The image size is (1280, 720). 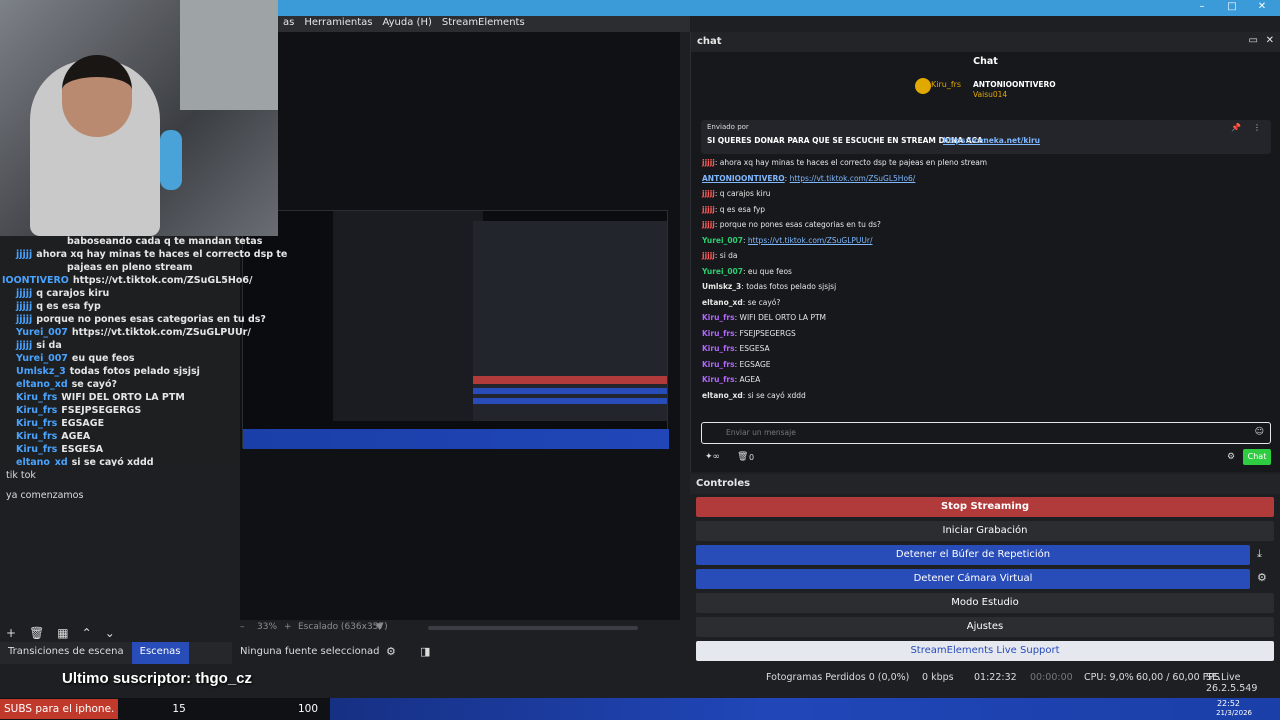 What do you see at coordinates (783, 317) in the screenshot?
I see `chat-text: WIFI DEL ORTO LA PTM` at bounding box center [783, 317].